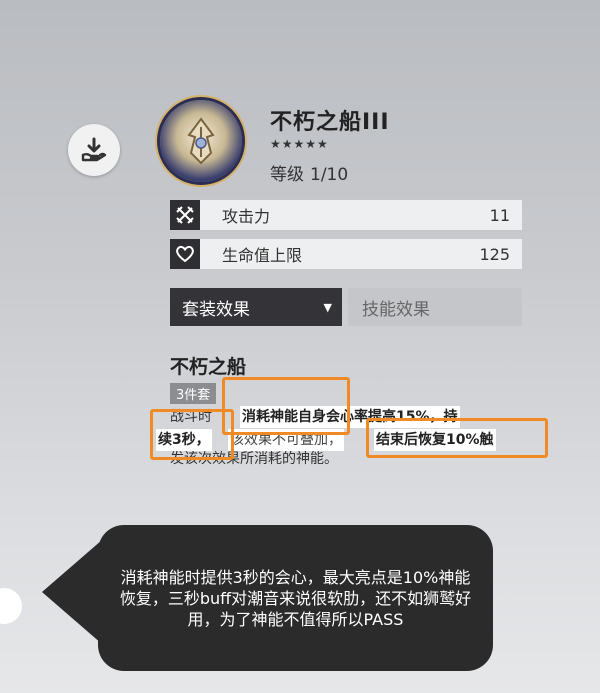 The image size is (600, 693). I want to click on ship-emblem-icon, so click(201, 141).